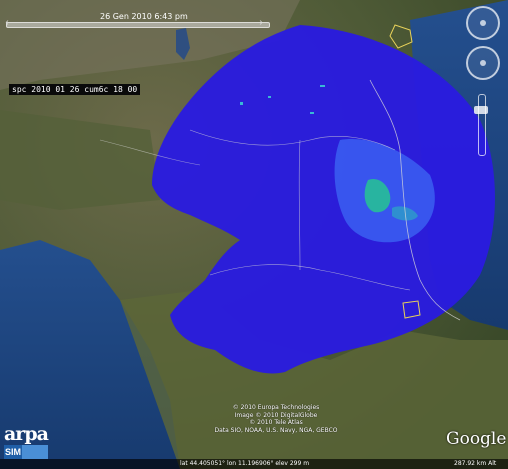 The width and height of the screenshot is (508, 469). Describe the element at coordinates (482, 125) in the screenshot. I see `zoom-slider-icon` at that location.